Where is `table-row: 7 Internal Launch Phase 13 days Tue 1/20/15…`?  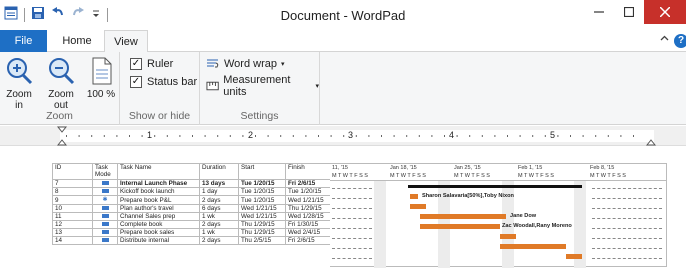
table-row: 7 Internal Launch Phase 13 days Tue 1/20/15… is located at coordinates (192, 183).